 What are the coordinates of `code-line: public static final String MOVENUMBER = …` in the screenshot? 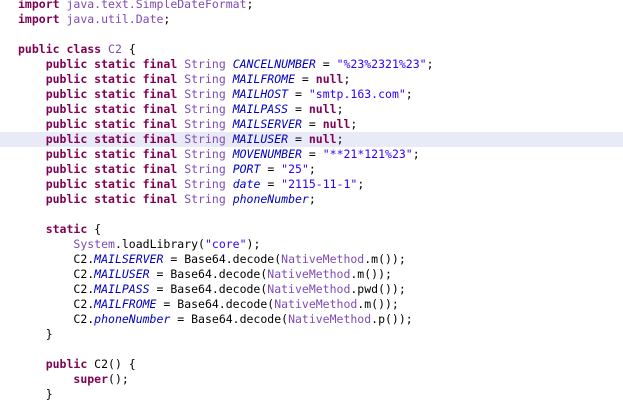 It's located at (311, 154).